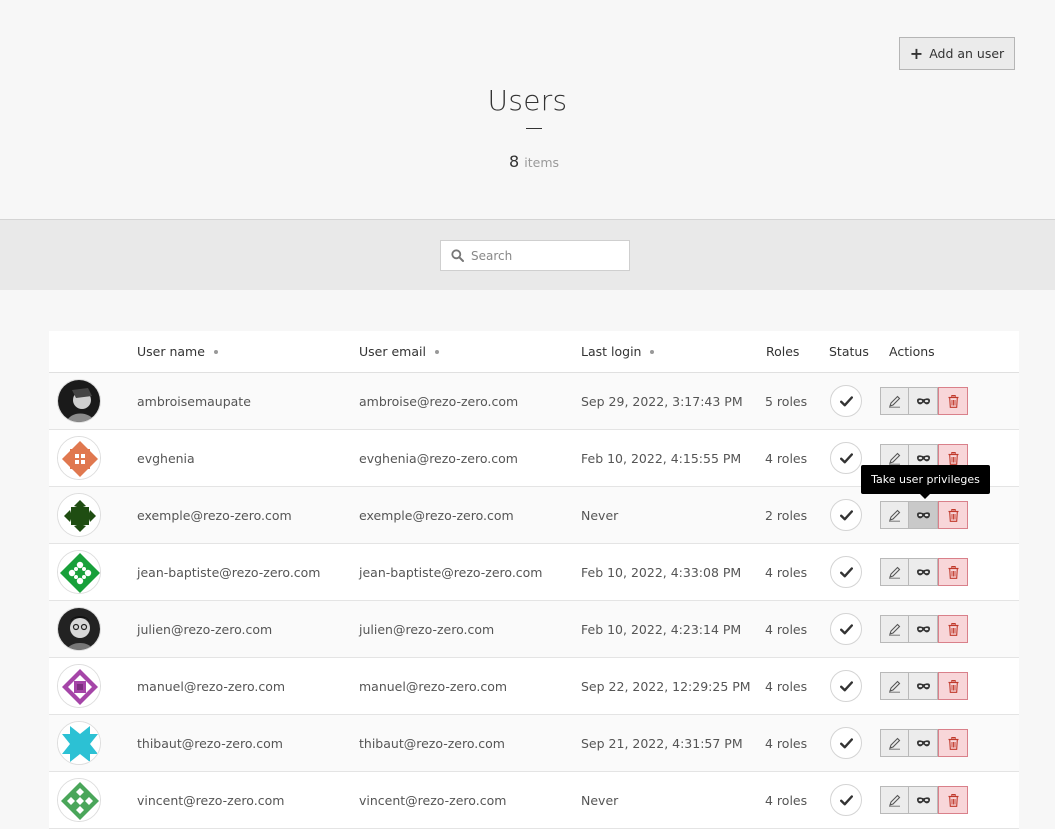 This screenshot has height=829, width=1055. I want to click on column-last-login: Last login, so click(618, 351).